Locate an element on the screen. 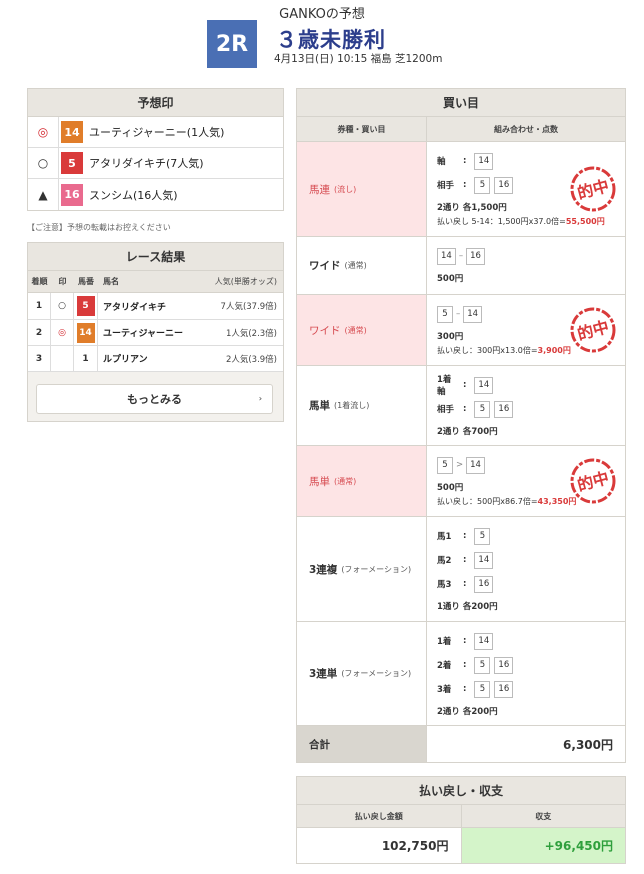 The image size is (644, 874). bet-row: ワイド (通常) 14–16 500円 is located at coordinates (461, 266).